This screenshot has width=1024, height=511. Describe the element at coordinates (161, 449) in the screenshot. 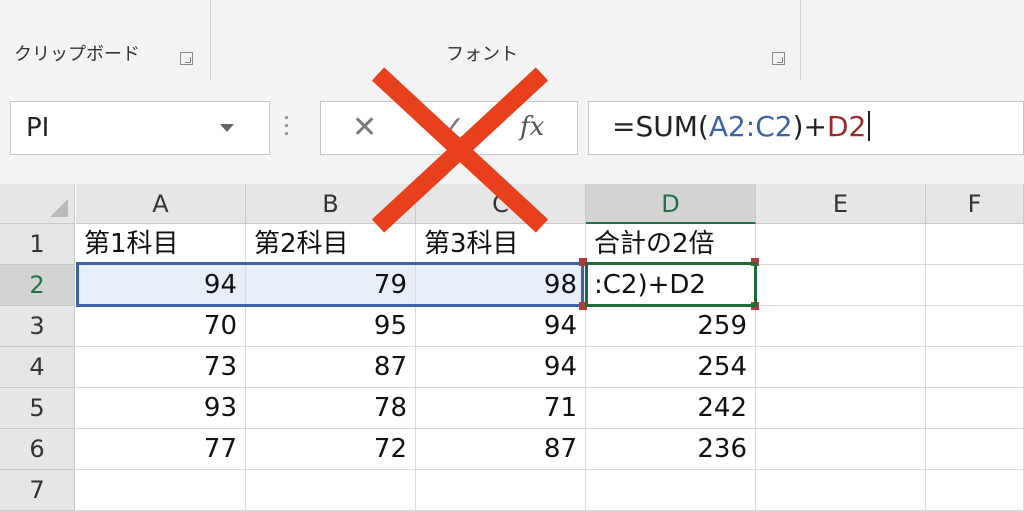

I see `cell-a6: 77` at that location.